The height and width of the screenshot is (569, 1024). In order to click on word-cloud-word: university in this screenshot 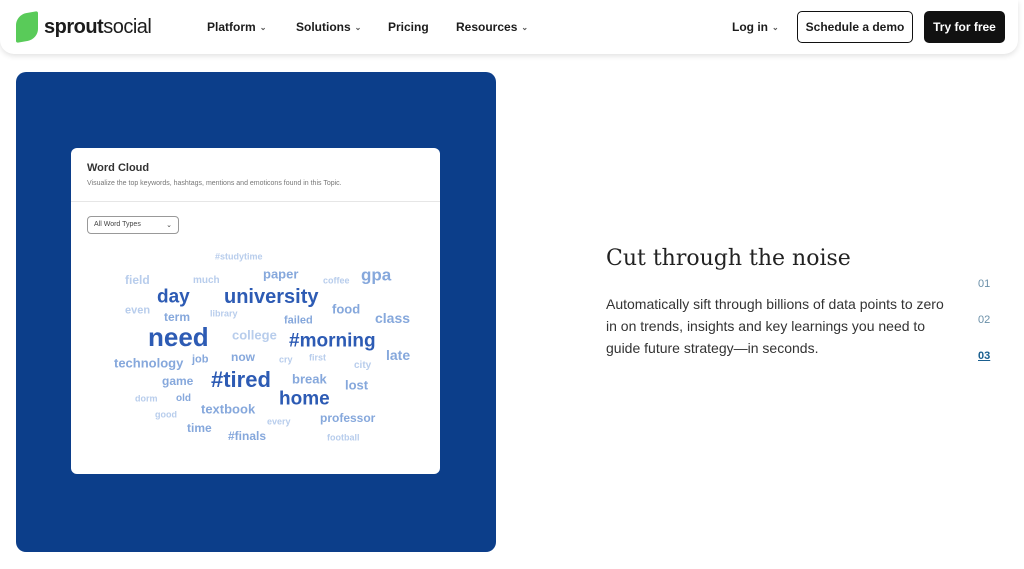, I will do `click(271, 297)`.